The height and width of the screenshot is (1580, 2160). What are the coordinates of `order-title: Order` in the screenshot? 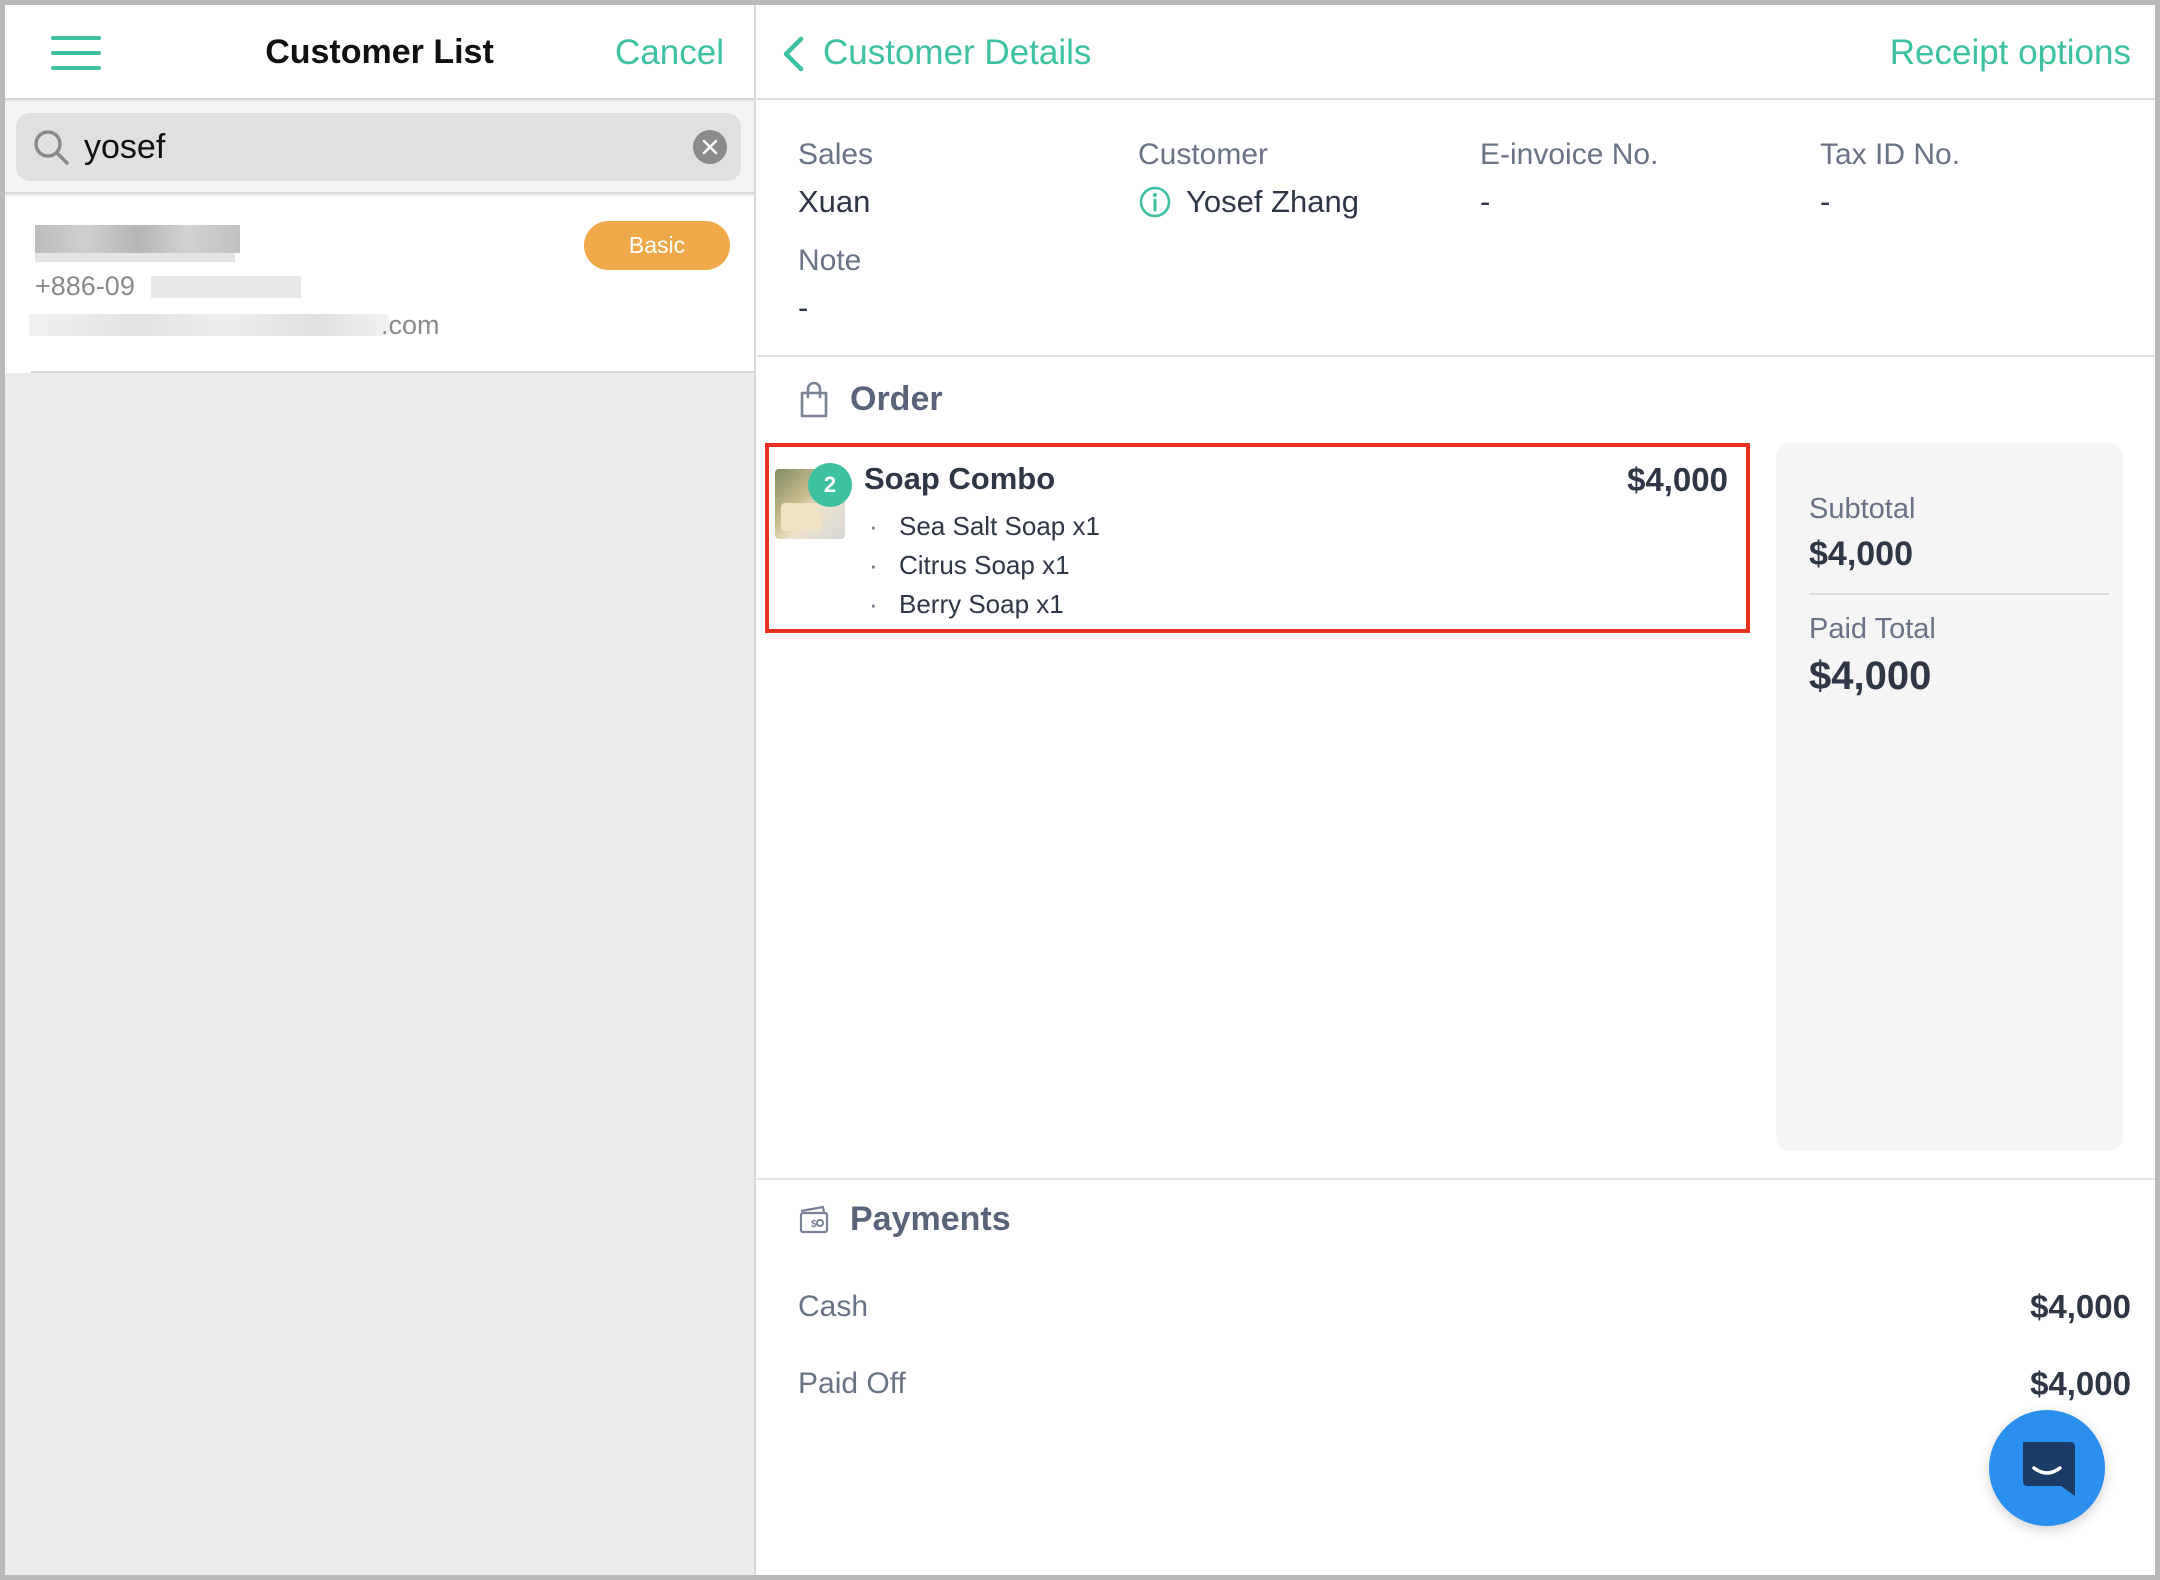 It's located at (896, 399).